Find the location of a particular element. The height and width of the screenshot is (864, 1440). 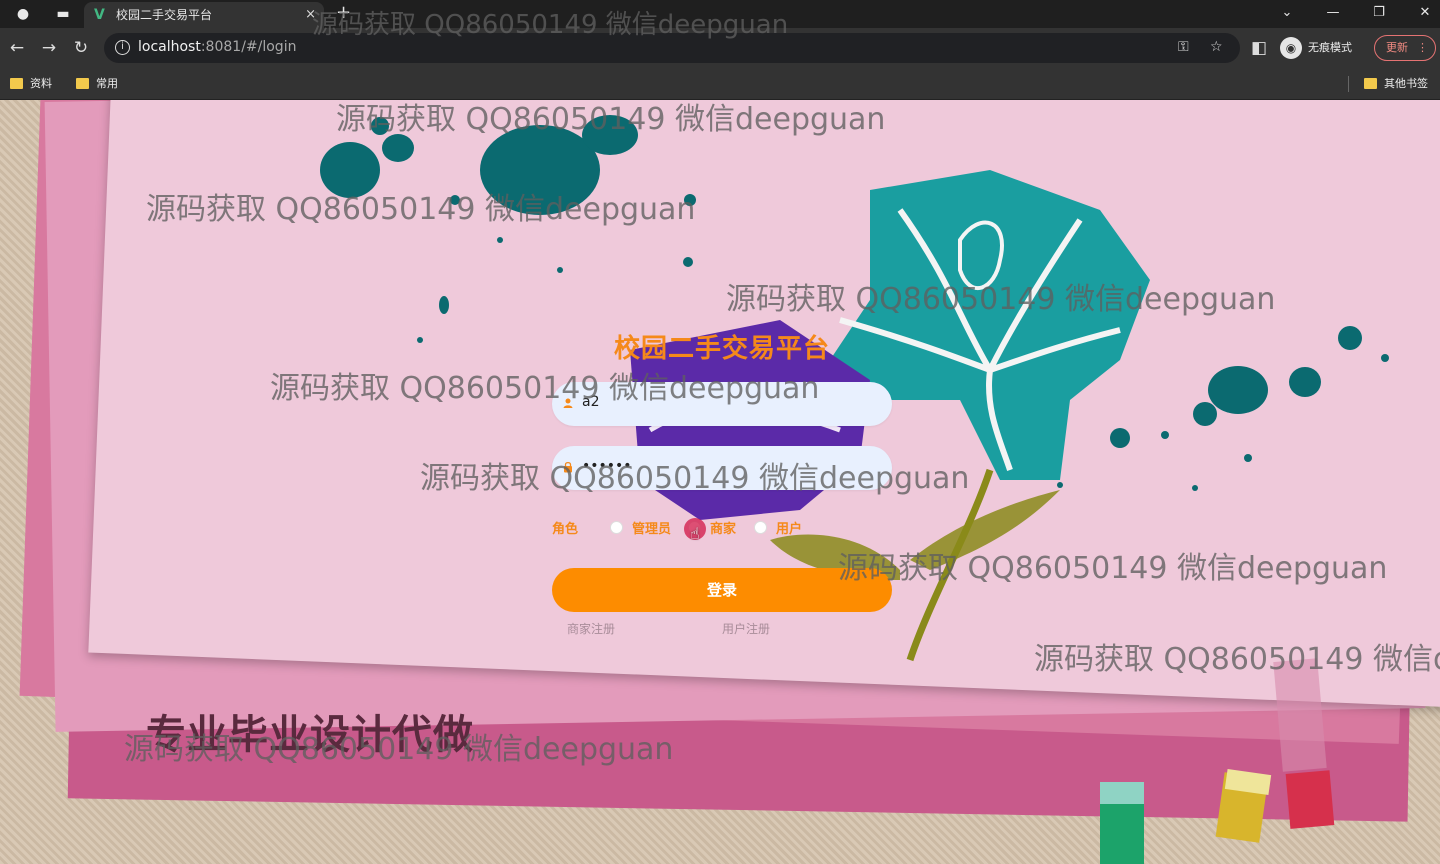

other-bookmarks: 其他书签 is located at coordinates (1395, 84).